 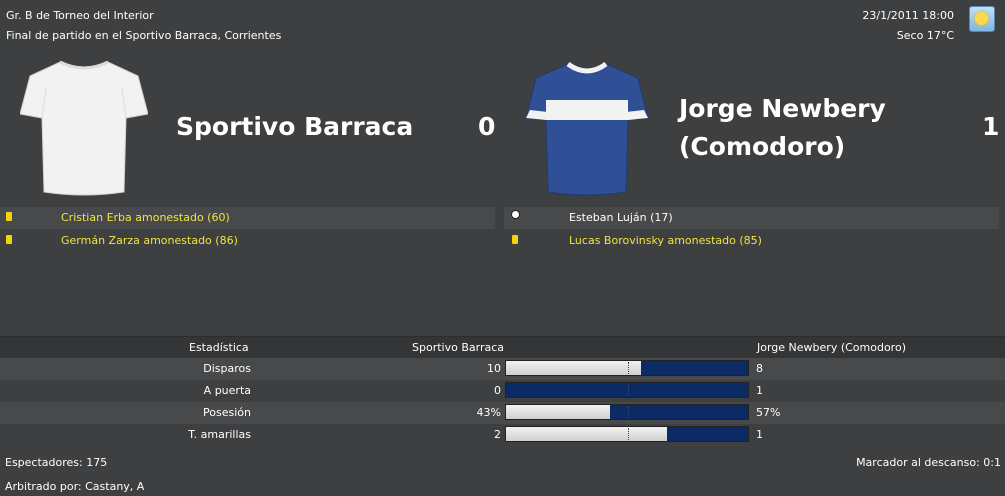 I want to click on competition-label: Gr. B de Torneo del Interior, so click(x=80, y=15).